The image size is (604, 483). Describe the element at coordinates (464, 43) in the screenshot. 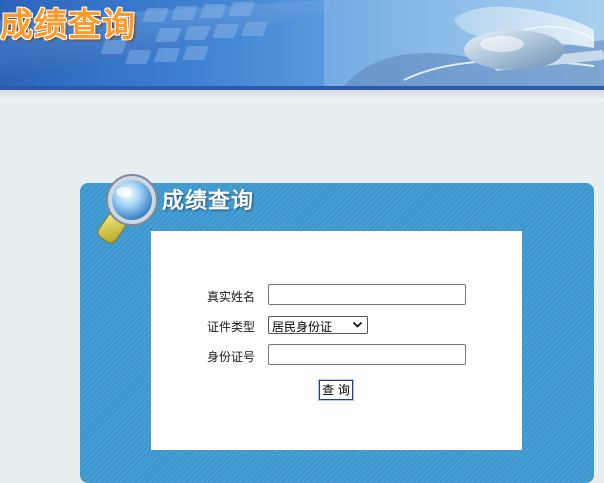

I see `mouse-image` at that location.